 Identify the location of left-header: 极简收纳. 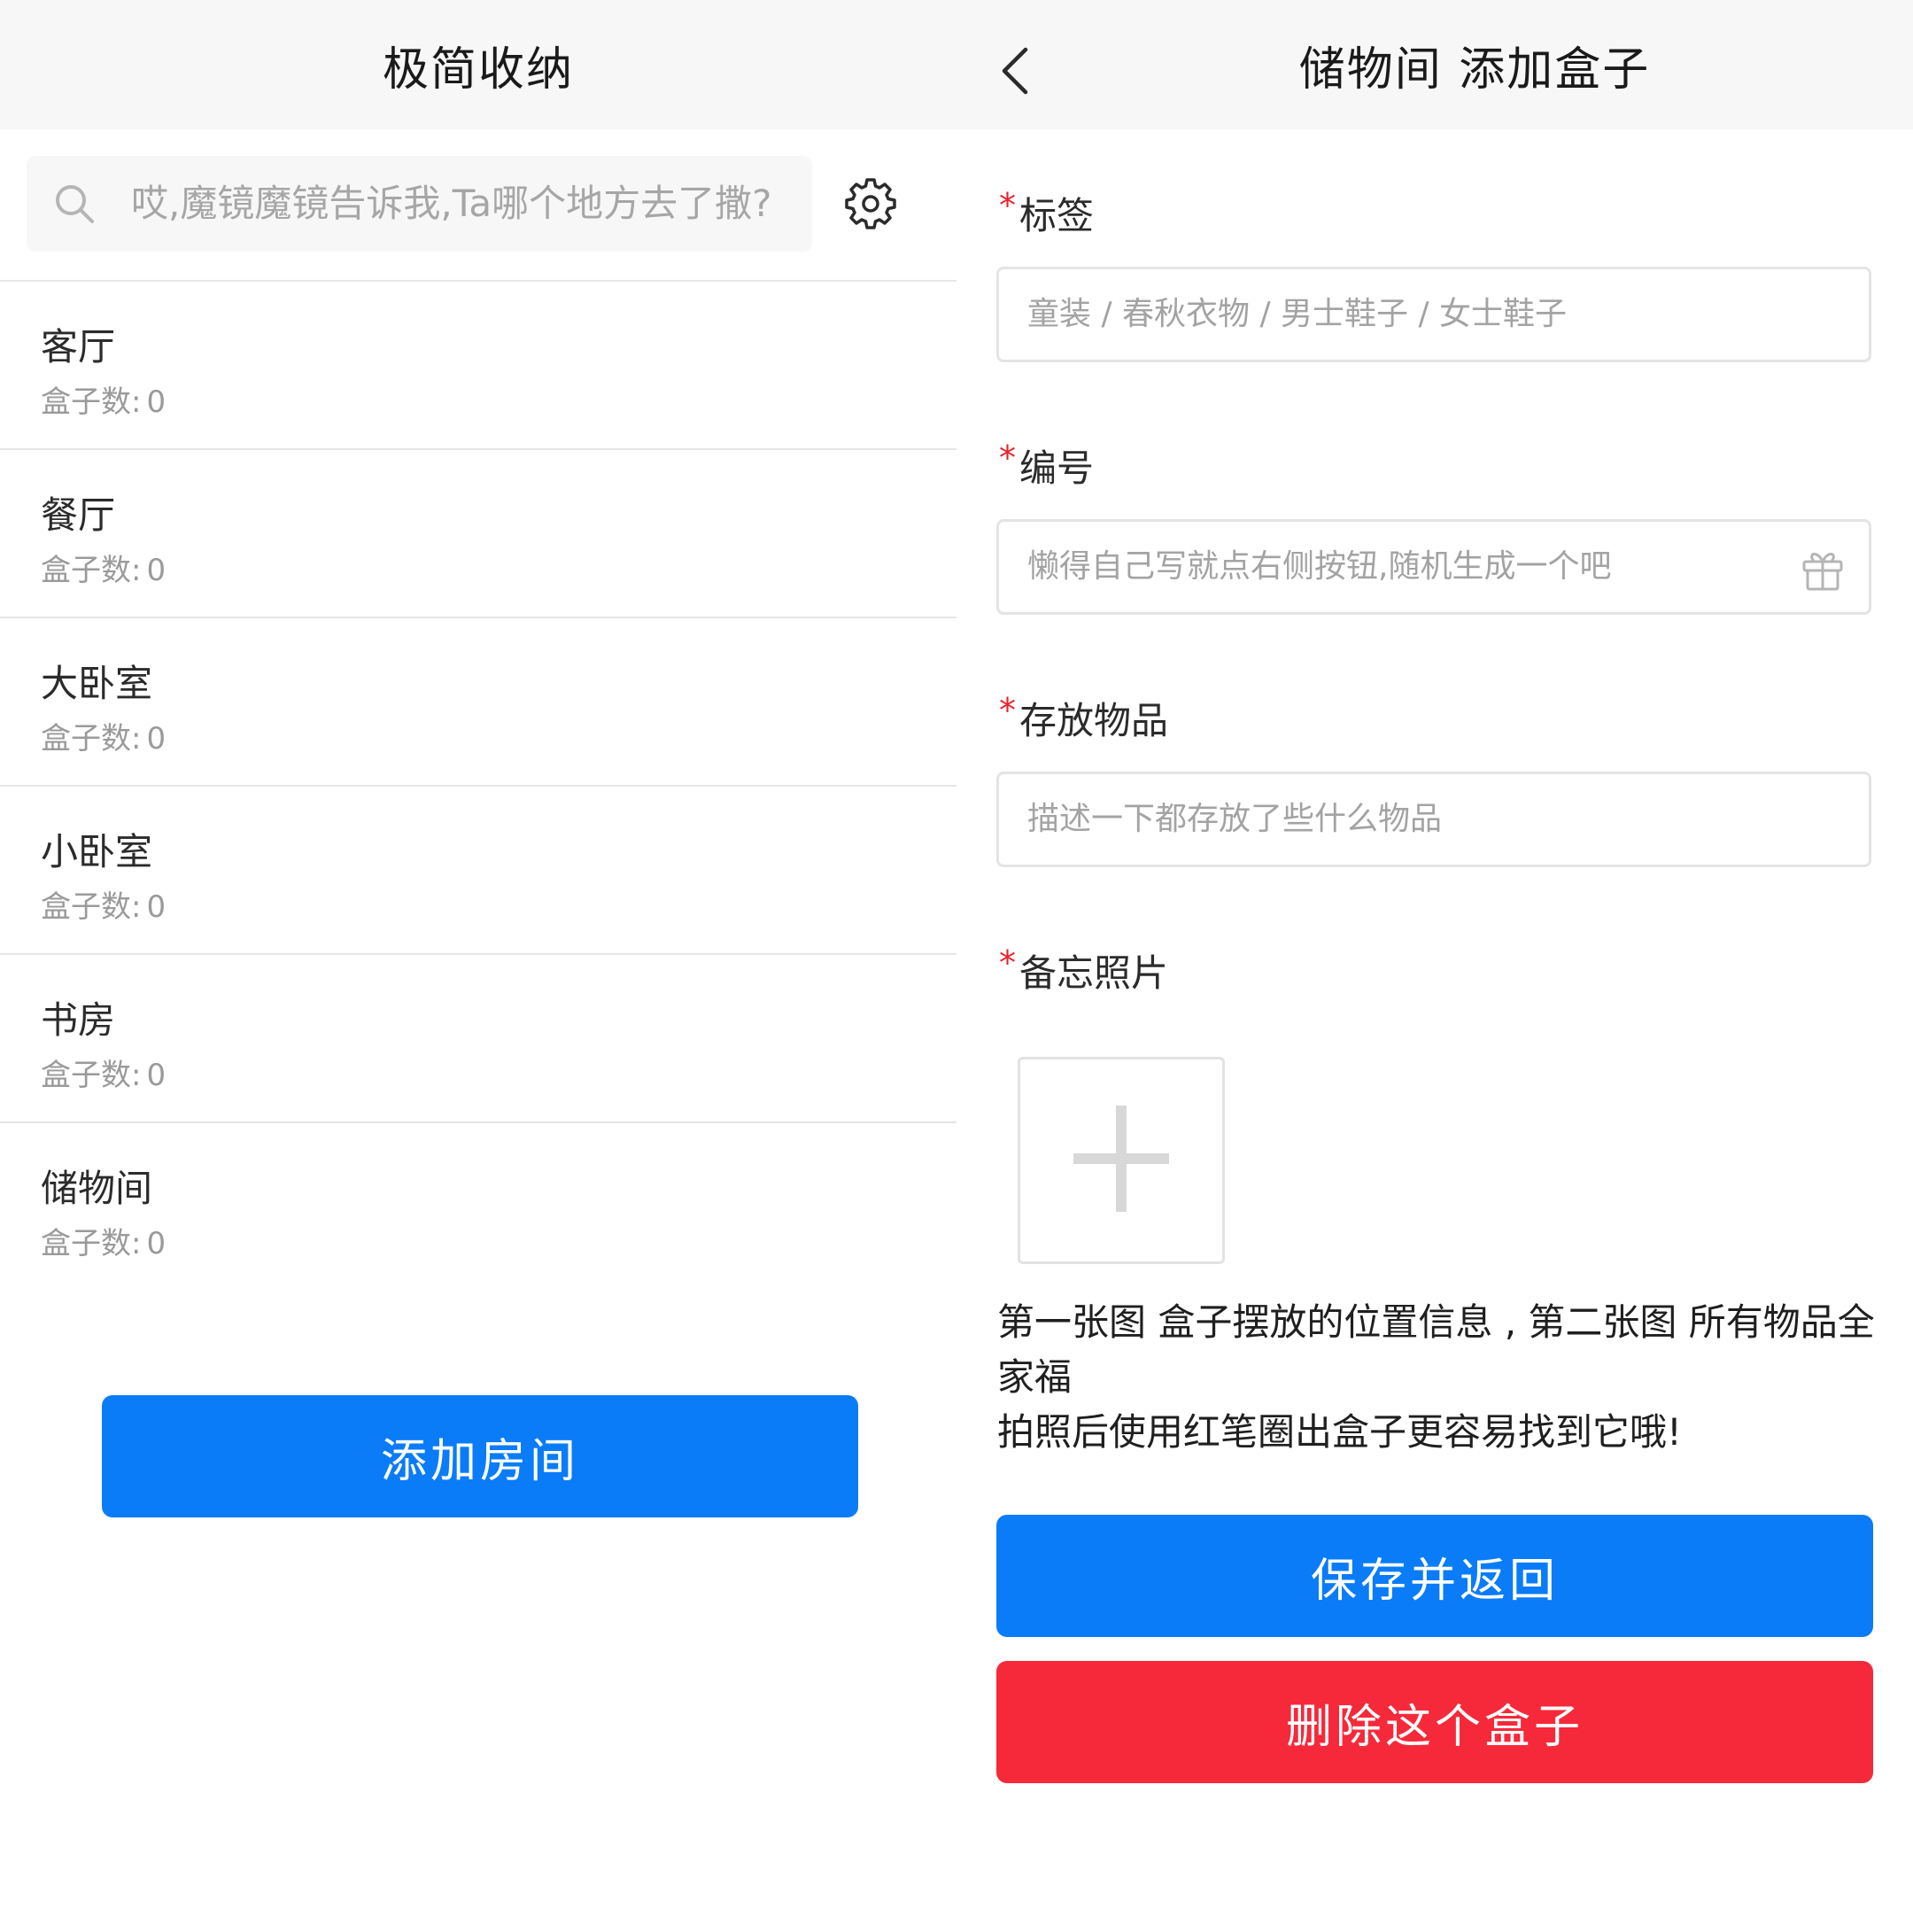
(478, 64).